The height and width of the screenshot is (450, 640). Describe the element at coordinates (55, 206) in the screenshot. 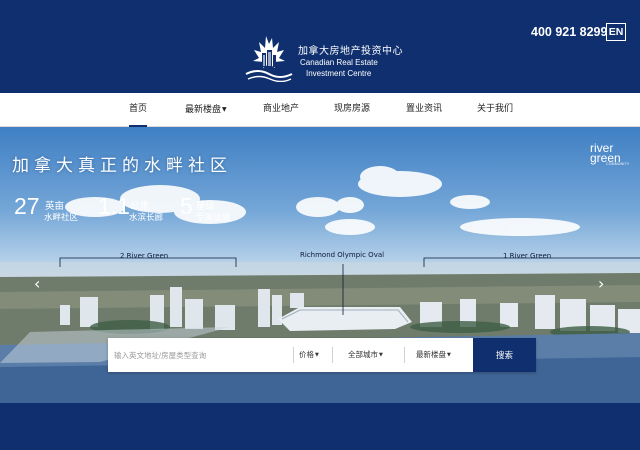

I see `stat-unit: 英亩` at that location.